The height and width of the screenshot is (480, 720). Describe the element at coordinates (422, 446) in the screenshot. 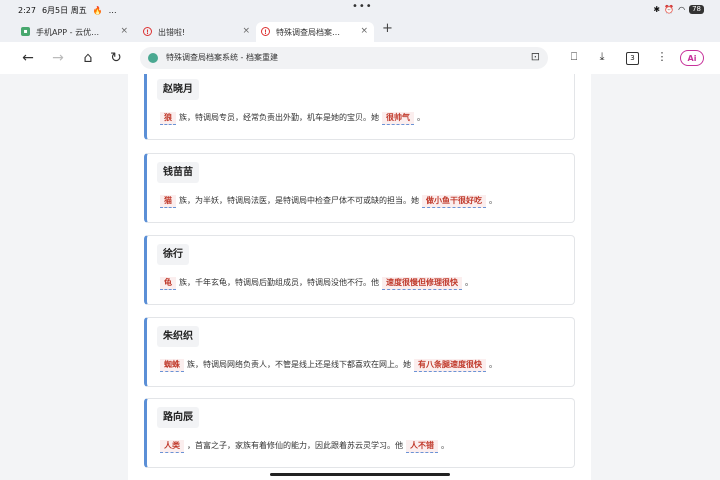

I see `trait-tag: 人不错` at that location.